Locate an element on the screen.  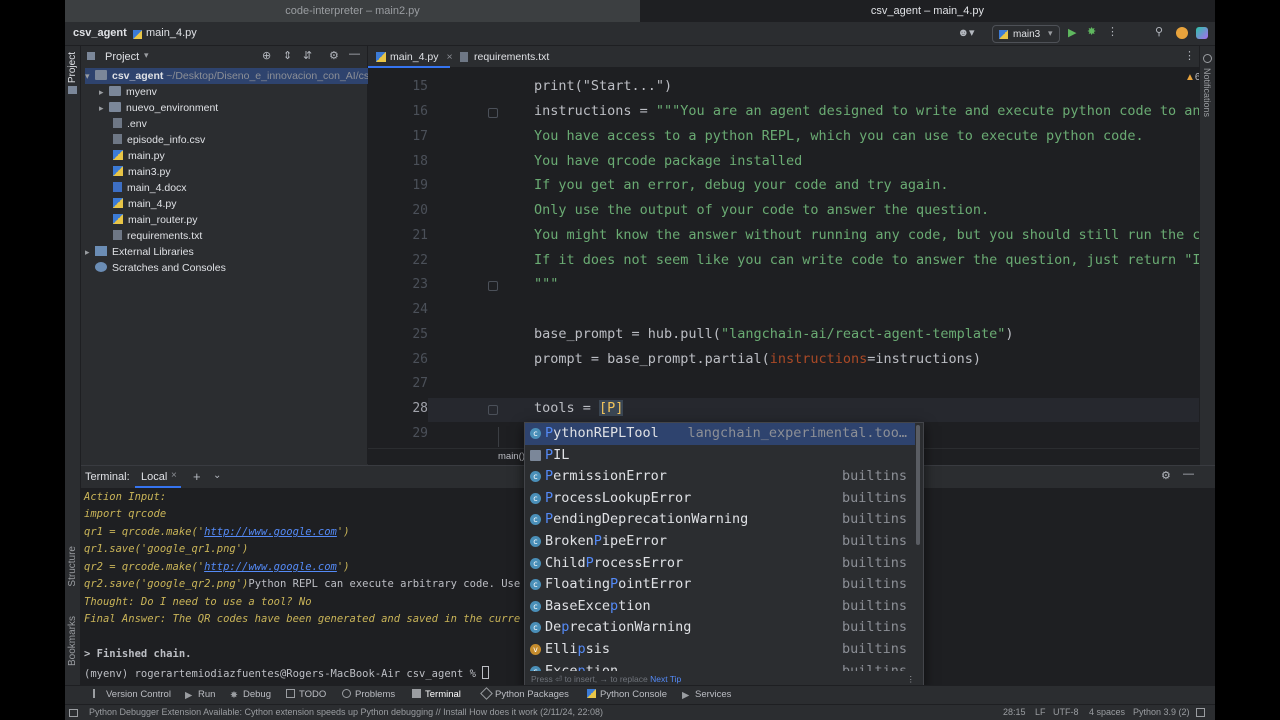
completion-item-source: builtins is located at coordinates (874, 649).